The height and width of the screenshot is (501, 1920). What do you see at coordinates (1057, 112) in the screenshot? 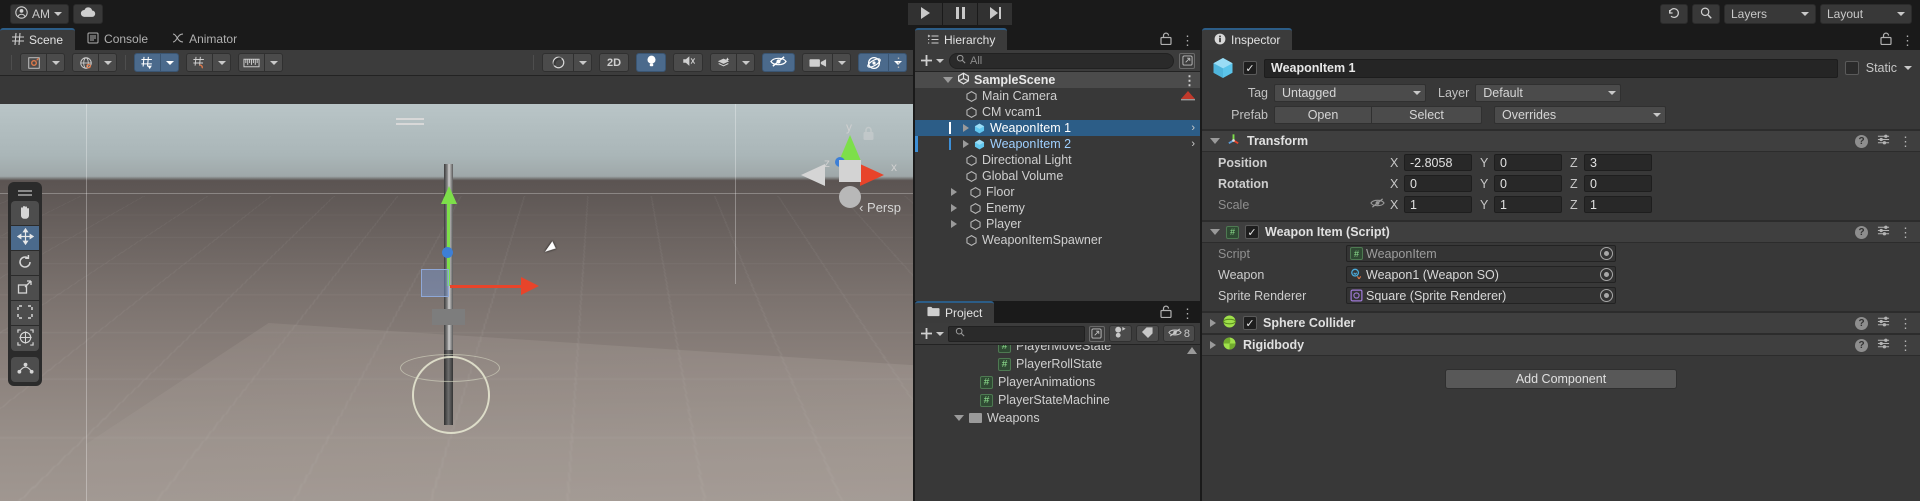
I see `hierarchy-item-cm-vcam1: CM vcam1` at bounding box center [1057, 112].